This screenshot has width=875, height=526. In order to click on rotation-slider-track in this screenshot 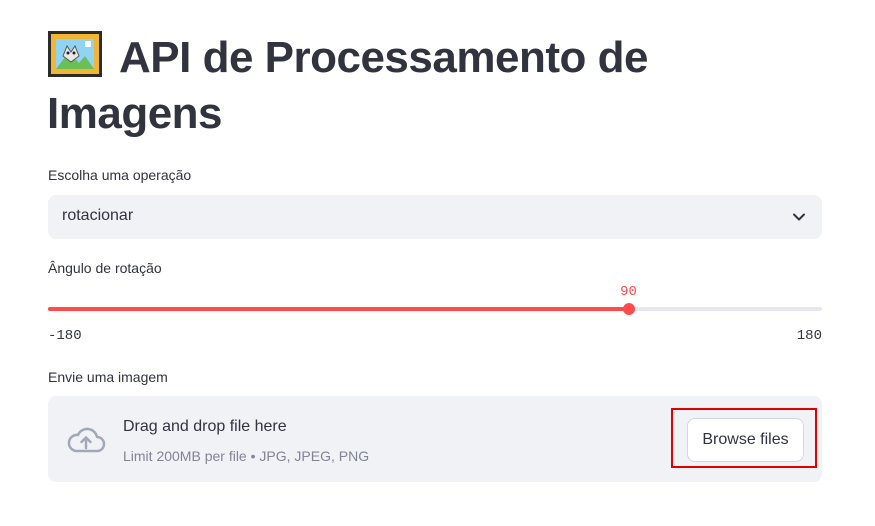, I will do `click(435, 309)`.